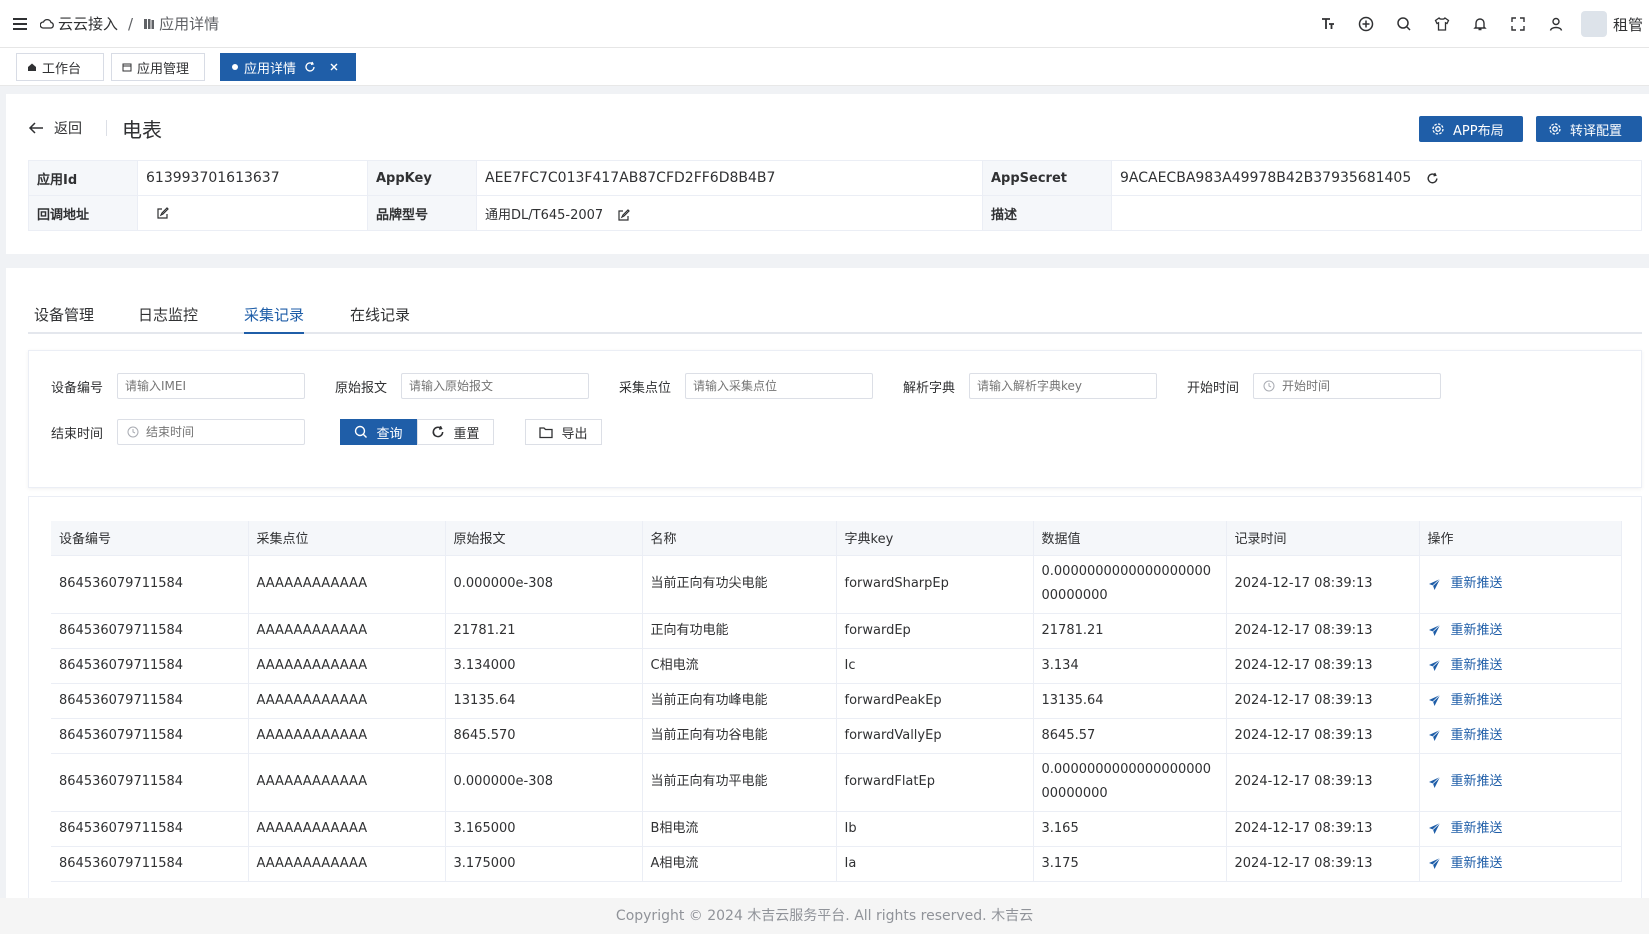 The width and height of the screenshot is (1649, 934). I want to click on column-header: 名称, so click(739, 538).